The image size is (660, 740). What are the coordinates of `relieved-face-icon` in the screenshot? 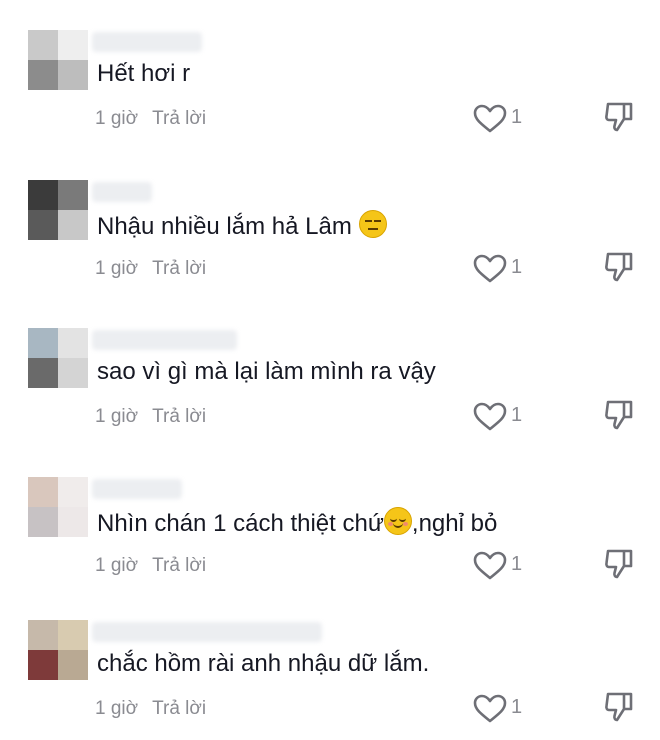 It's located at (397, 521).